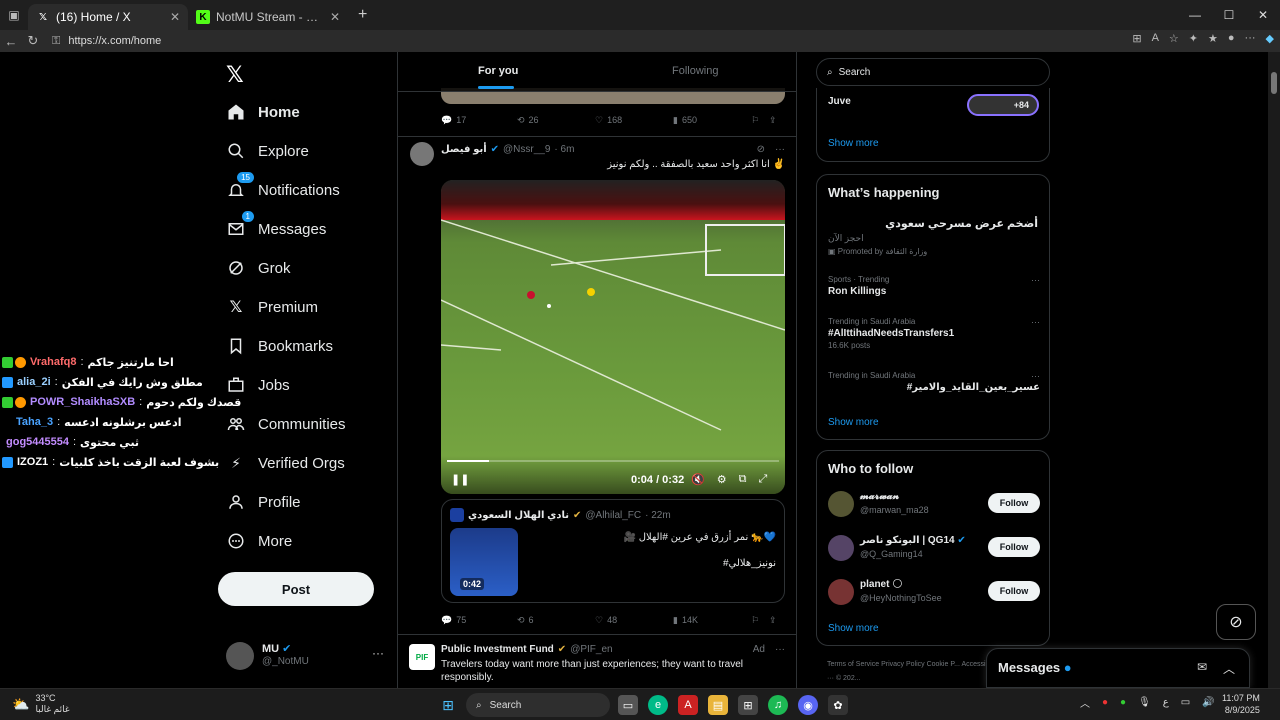 The width and height of the screenshot is (1280, 720). I want to click on apps-icon: ⊞, so click(1136, 38).